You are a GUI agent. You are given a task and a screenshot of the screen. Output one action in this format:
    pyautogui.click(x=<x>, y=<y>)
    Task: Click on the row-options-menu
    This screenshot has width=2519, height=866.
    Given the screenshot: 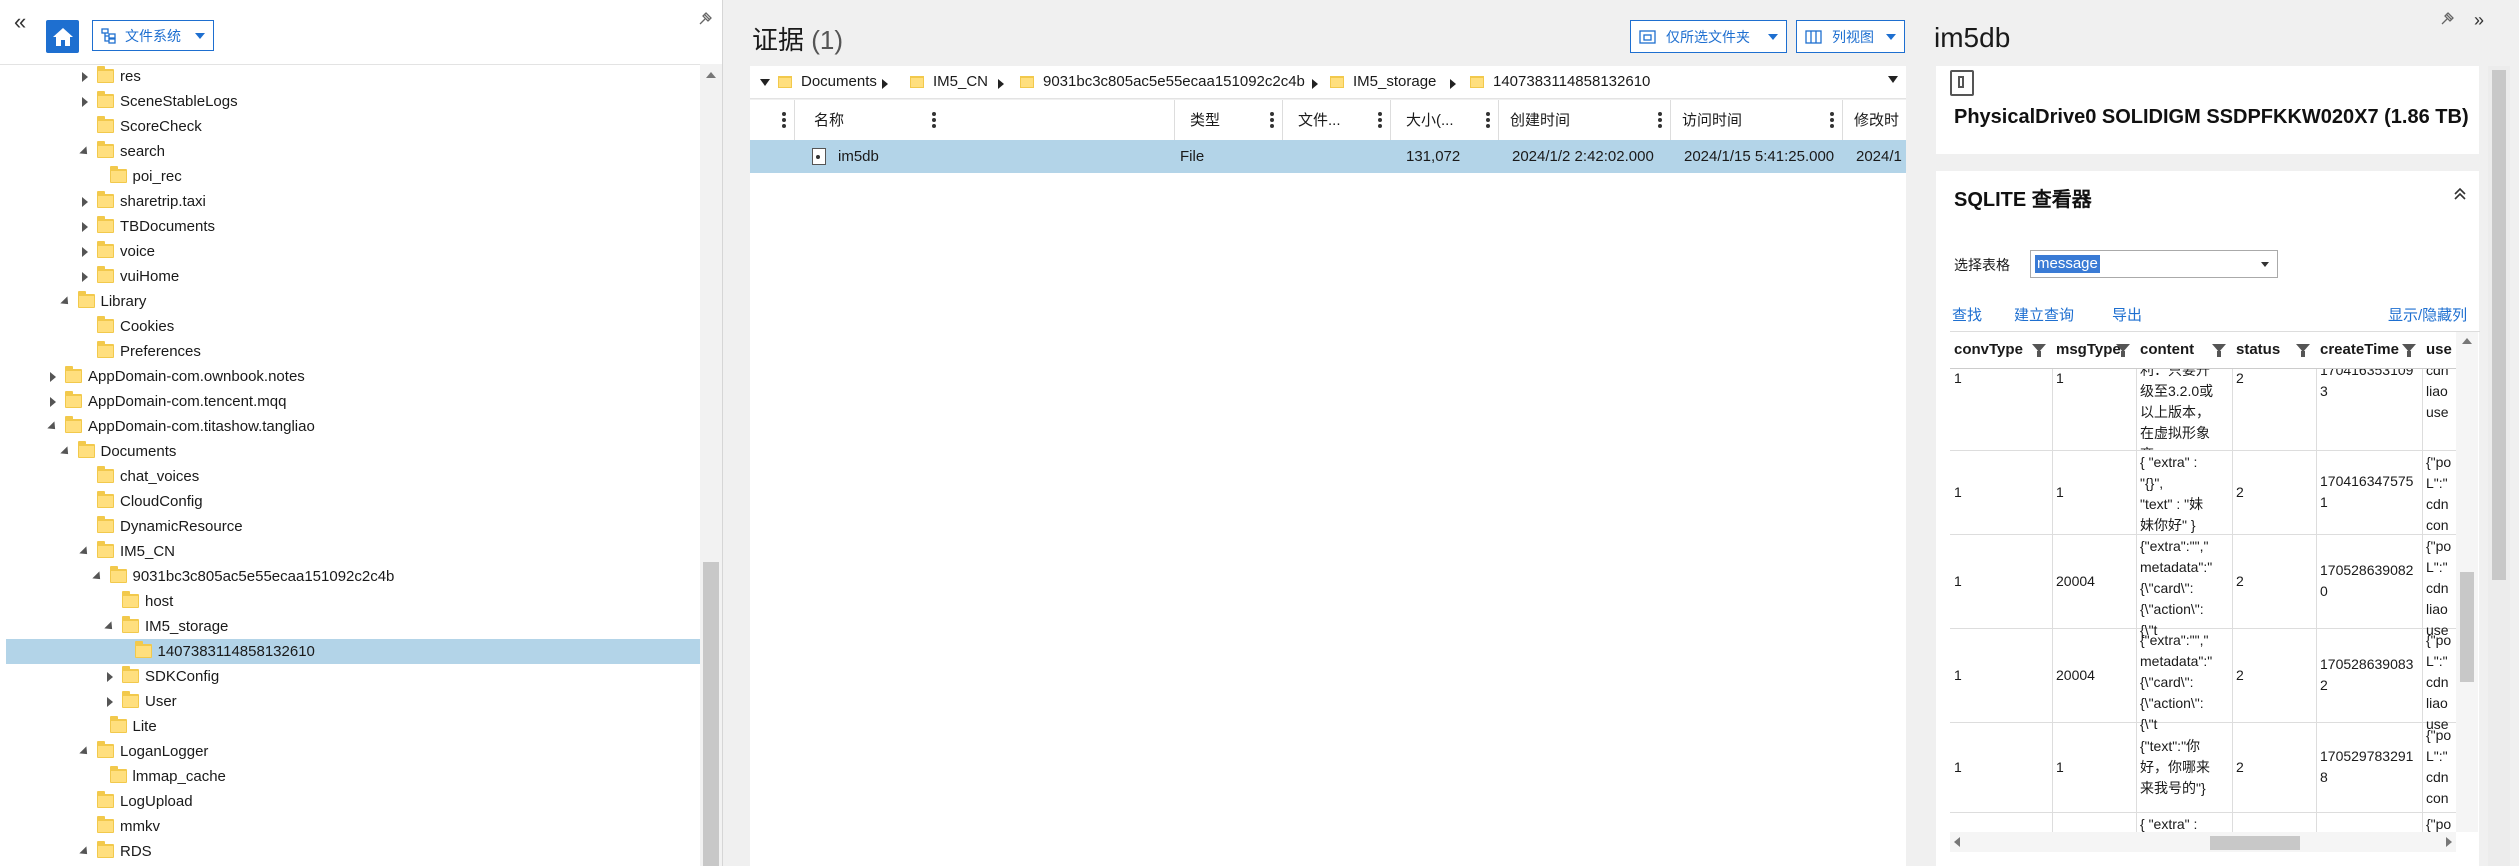 What is the action you would take?
    pyautogui.click(x=772, y=120)
    